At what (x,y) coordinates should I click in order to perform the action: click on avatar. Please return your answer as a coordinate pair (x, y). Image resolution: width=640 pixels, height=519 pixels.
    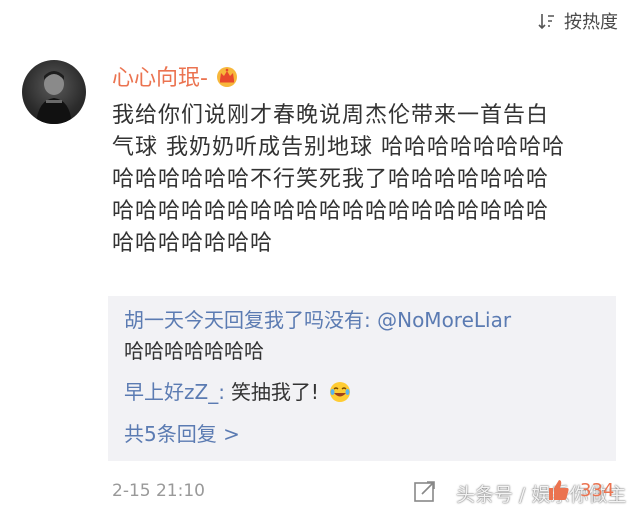
    Looking at the image, I should click on (54, 92).